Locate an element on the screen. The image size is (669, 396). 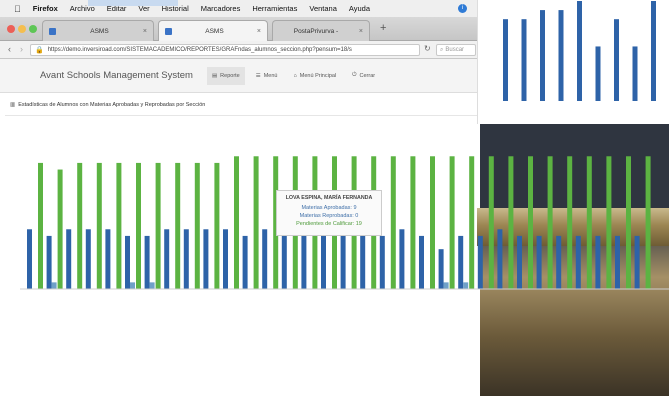
desk-background is located at coordinates (573, 227).